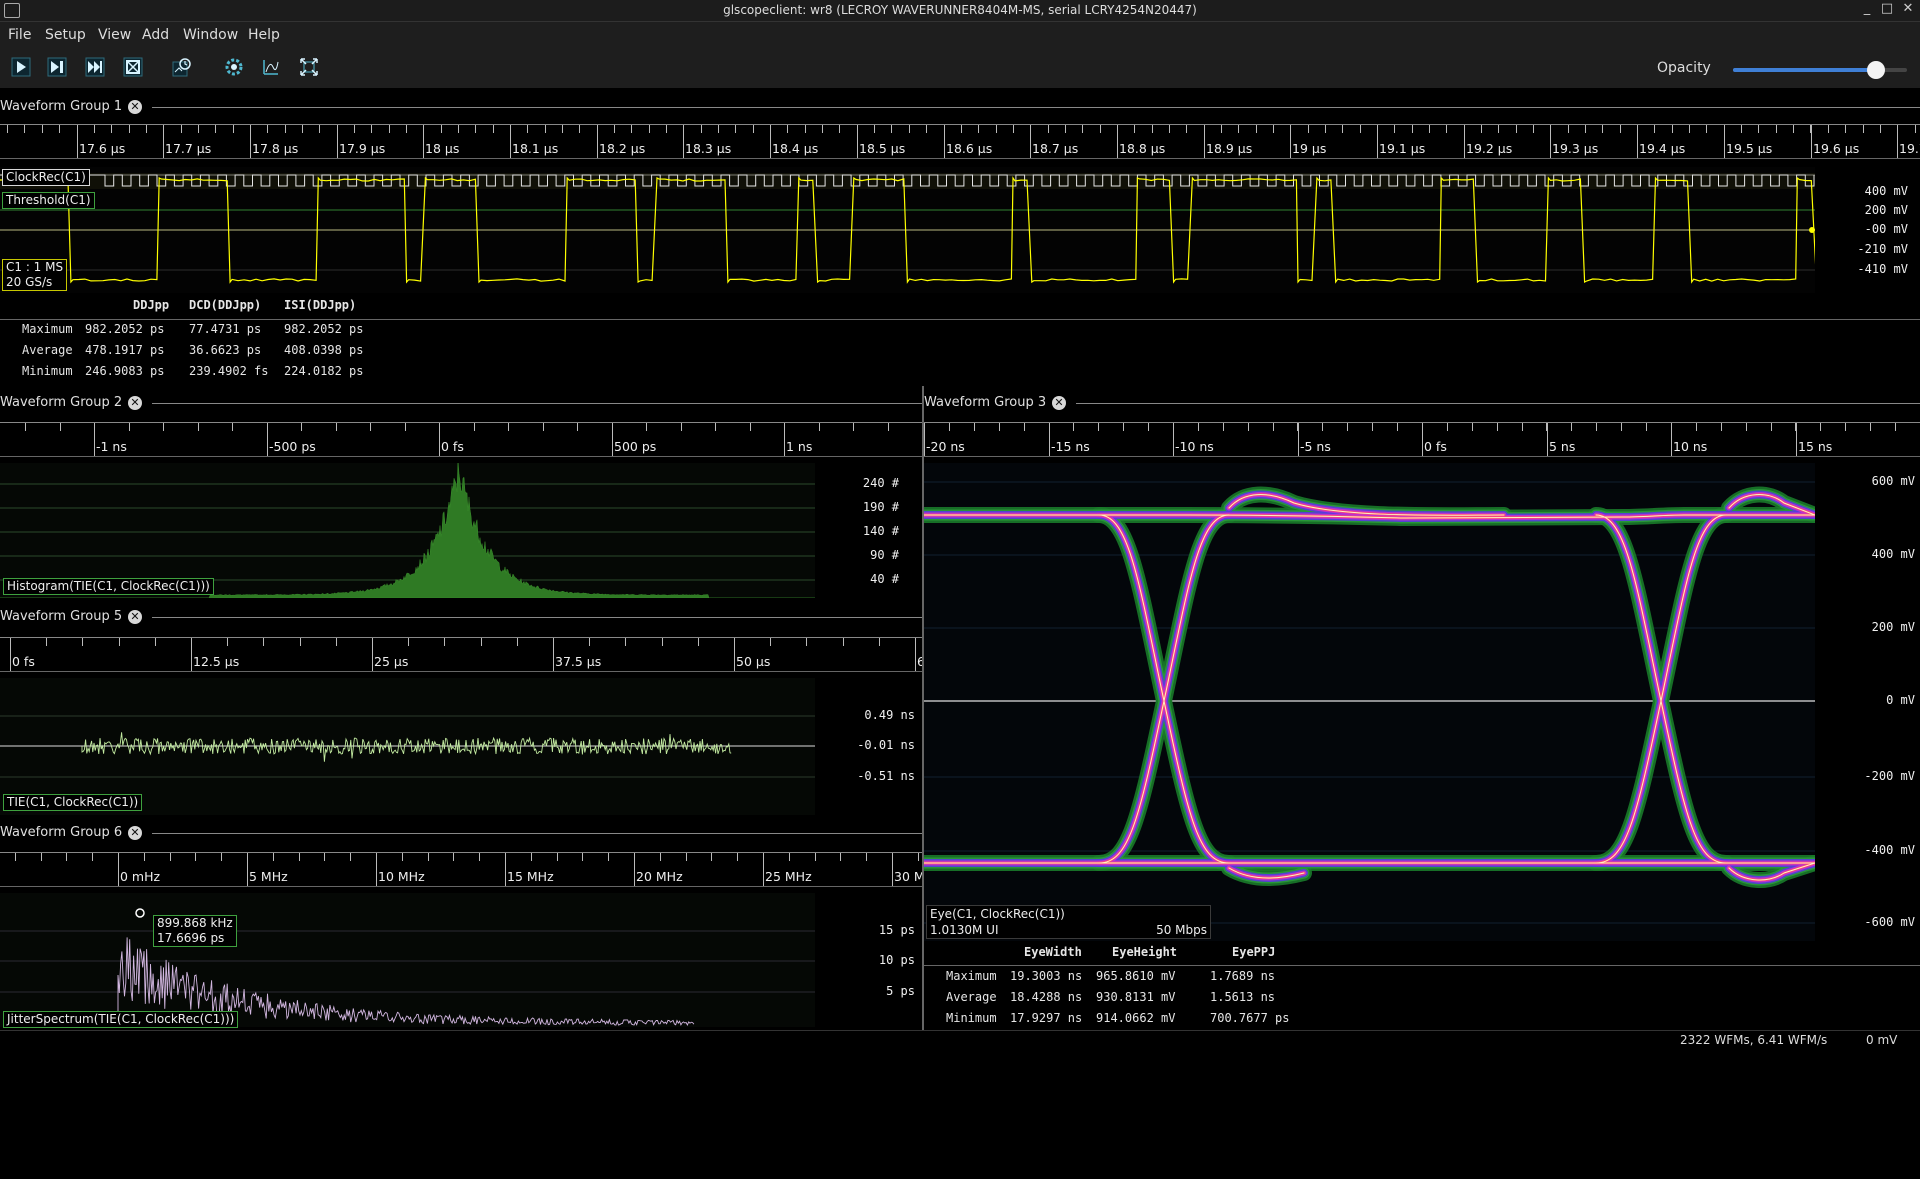  What do you see at coordinates (19, 35) in the screenshot?
I see `menu-file: File` at bounding box center [19, 35].